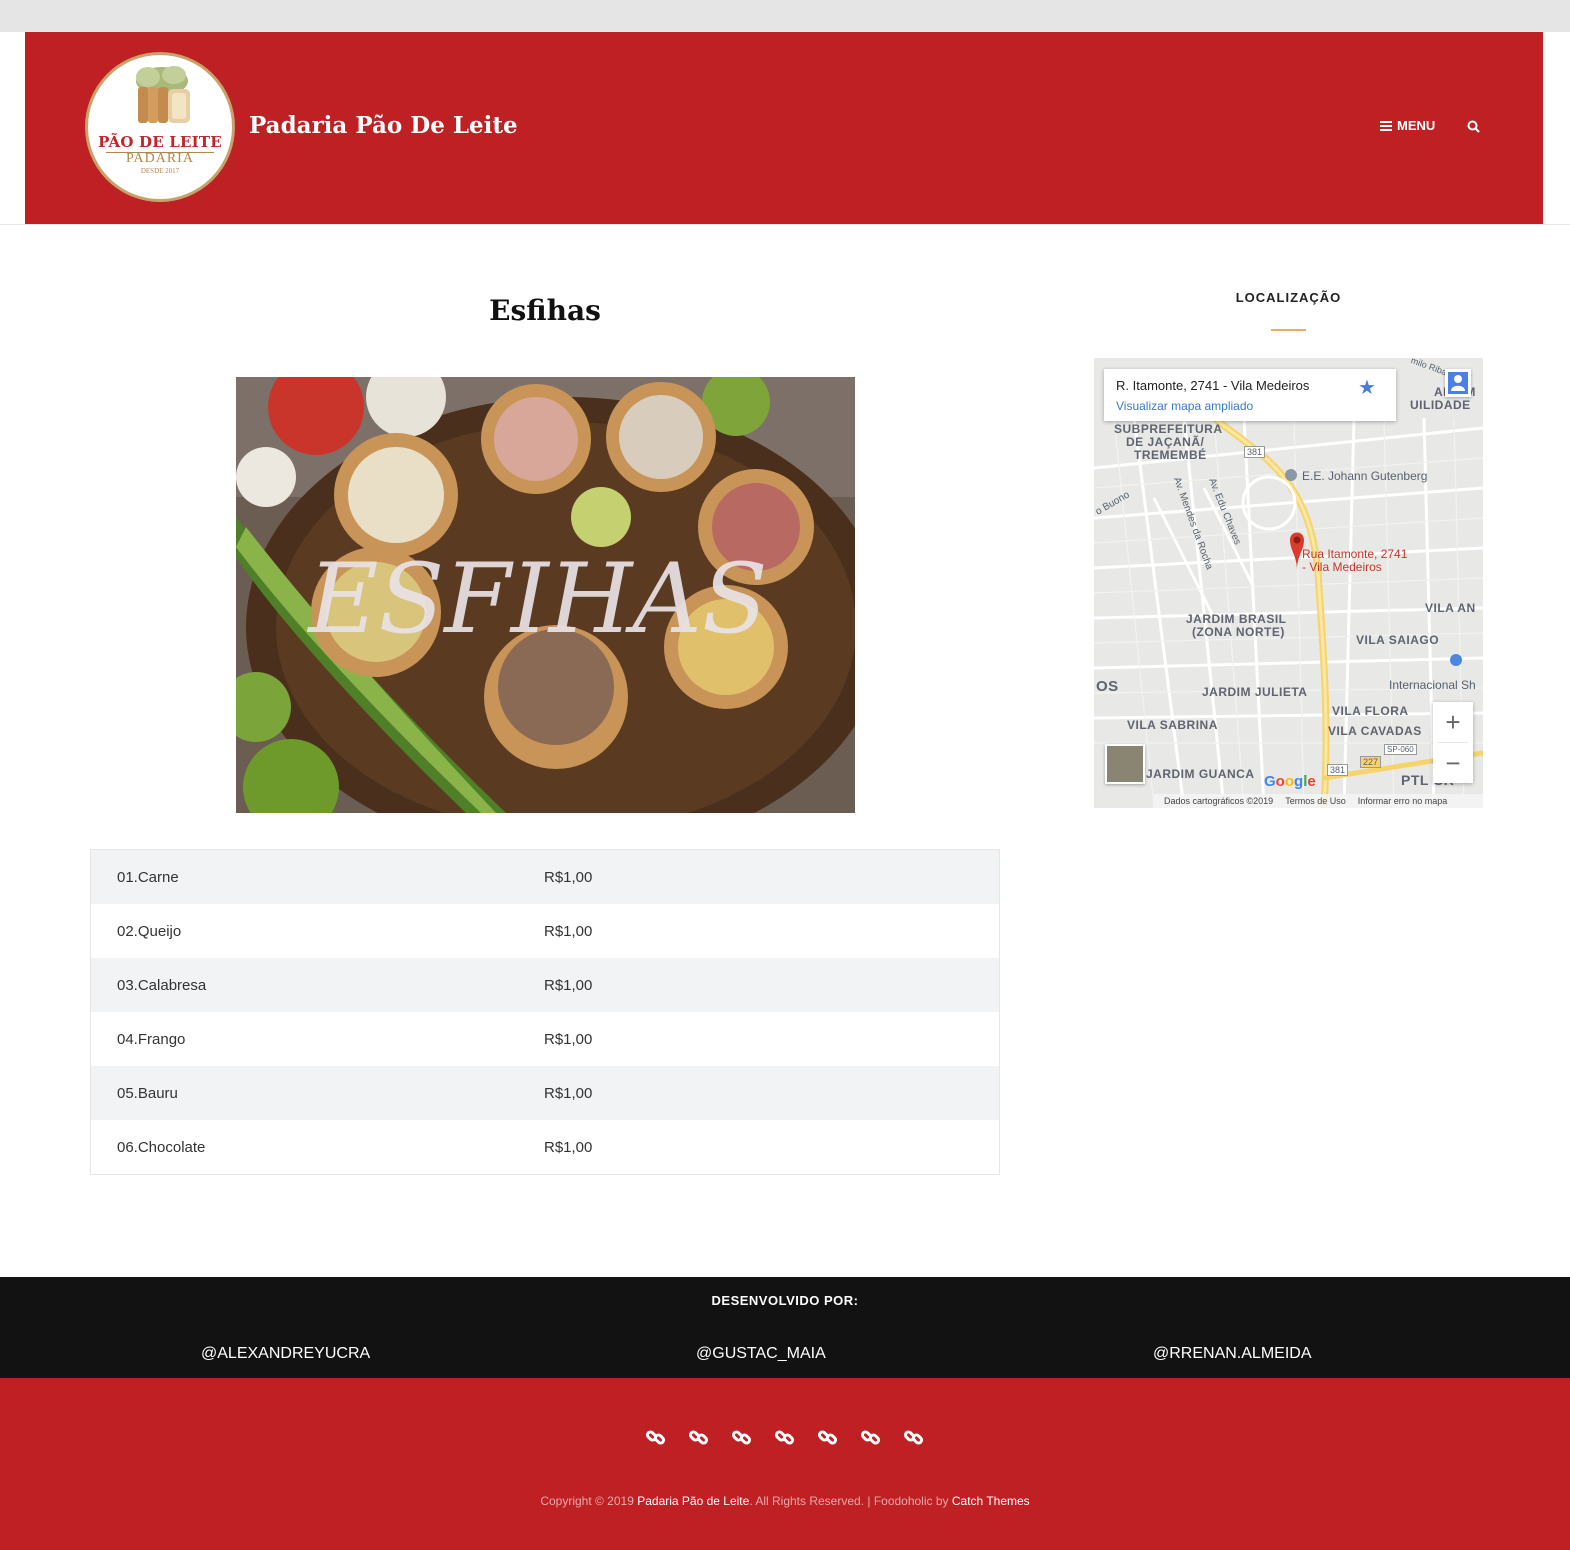 The image size is (1570, 1550). I want to click on menu-item-name: 06.Chocolate, so click(161, 1147).